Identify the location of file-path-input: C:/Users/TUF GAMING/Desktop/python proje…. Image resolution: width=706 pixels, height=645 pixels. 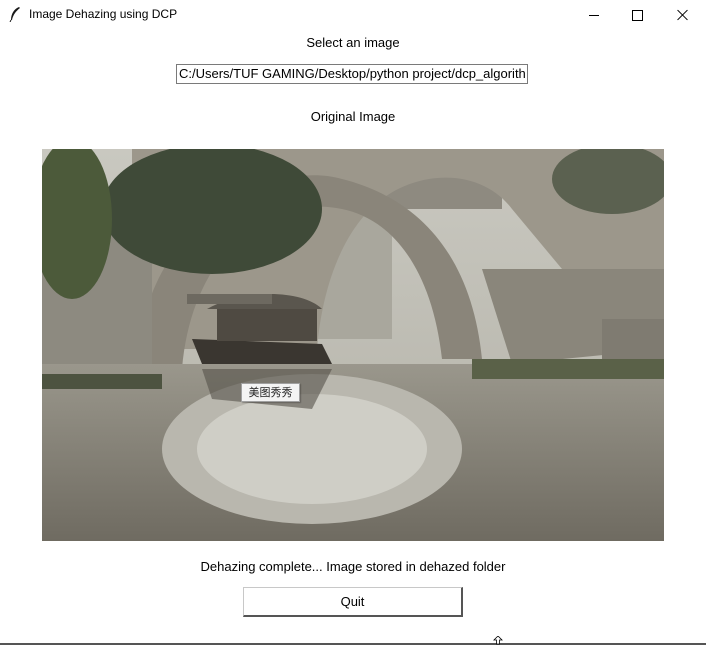
(352, 74).